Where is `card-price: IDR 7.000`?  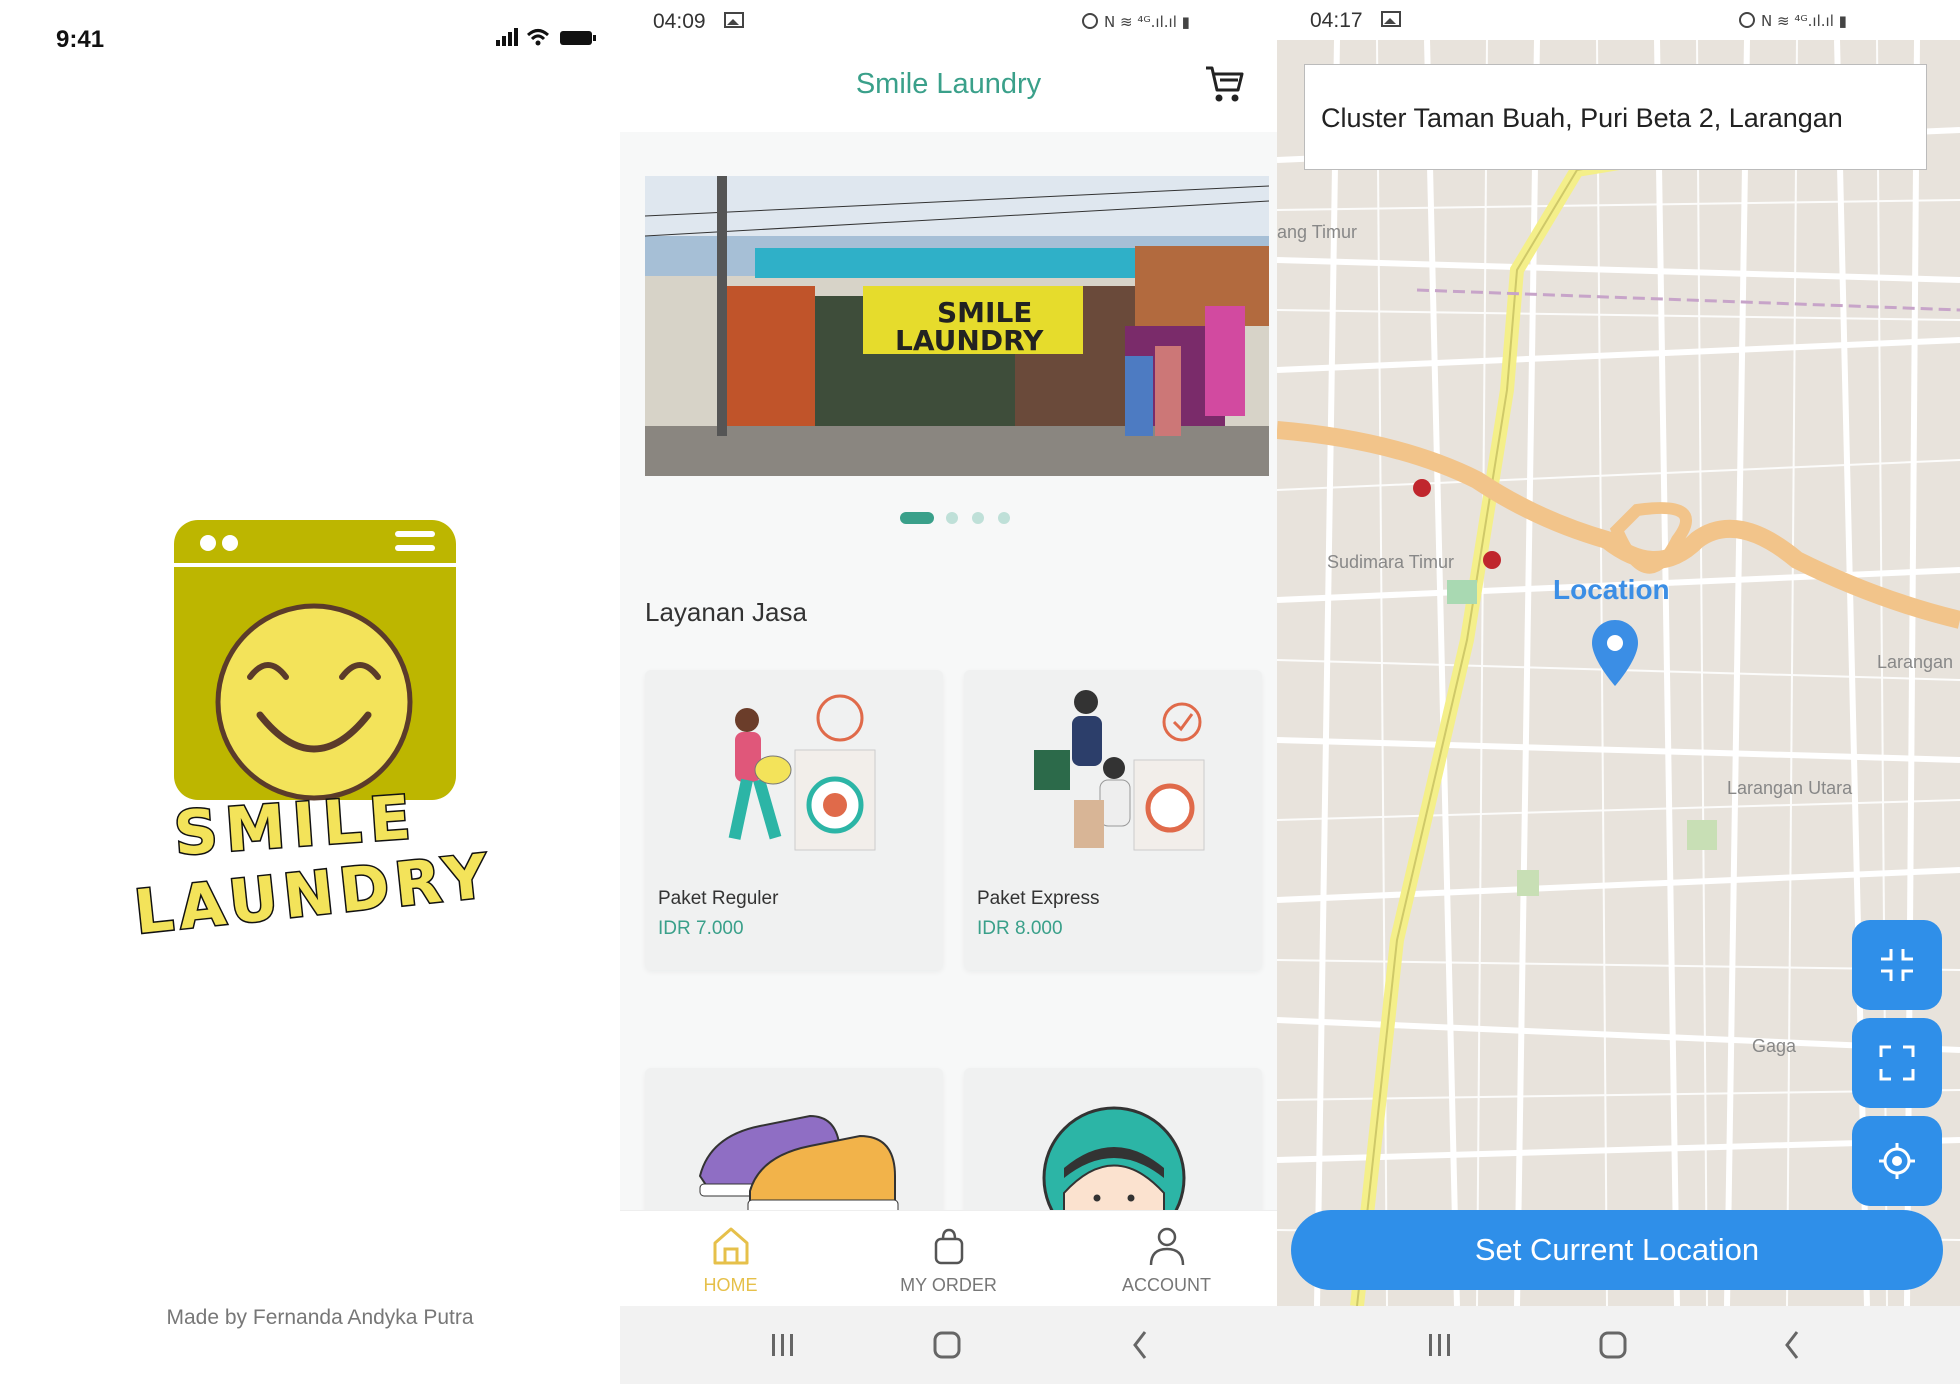
card-price: IDR 7.000 is located at coordinates (701, 928).